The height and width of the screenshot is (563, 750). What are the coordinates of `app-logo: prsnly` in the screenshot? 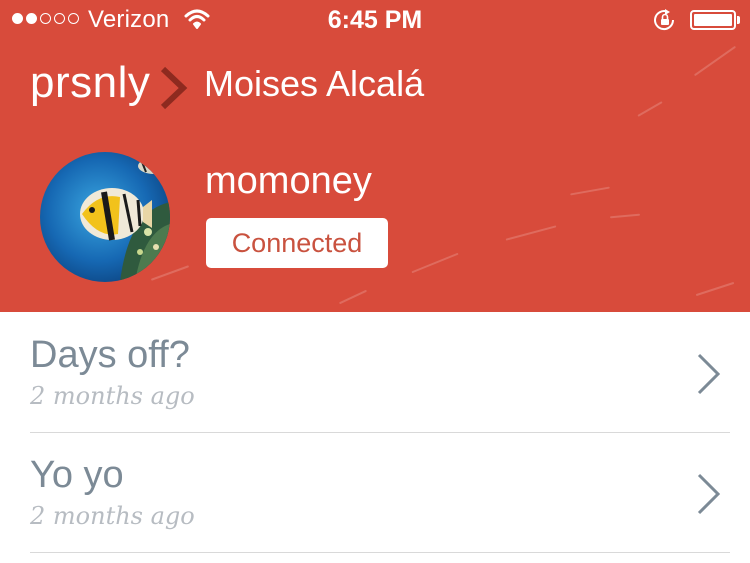 It's located at (90, 83).